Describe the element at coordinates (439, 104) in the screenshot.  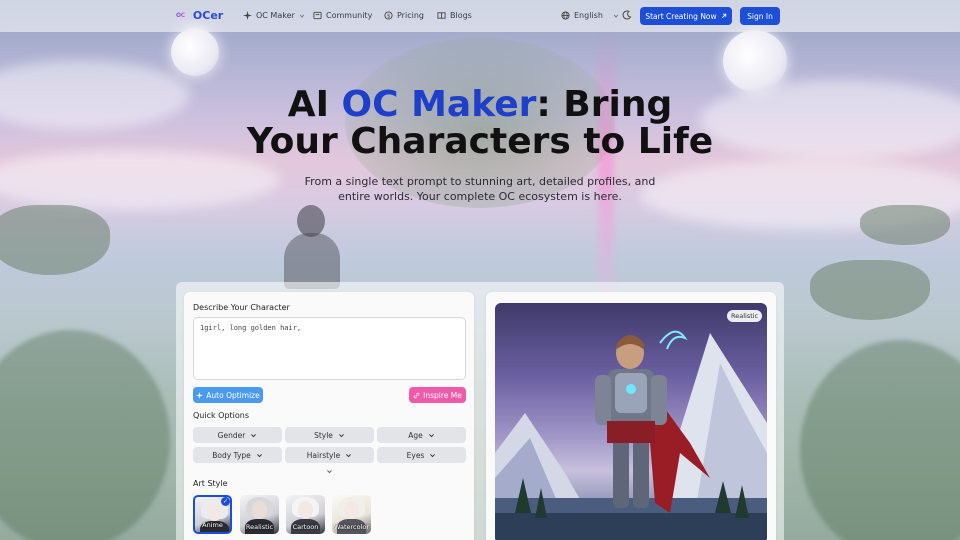
I see `title-accent: OC Maker` at that location.